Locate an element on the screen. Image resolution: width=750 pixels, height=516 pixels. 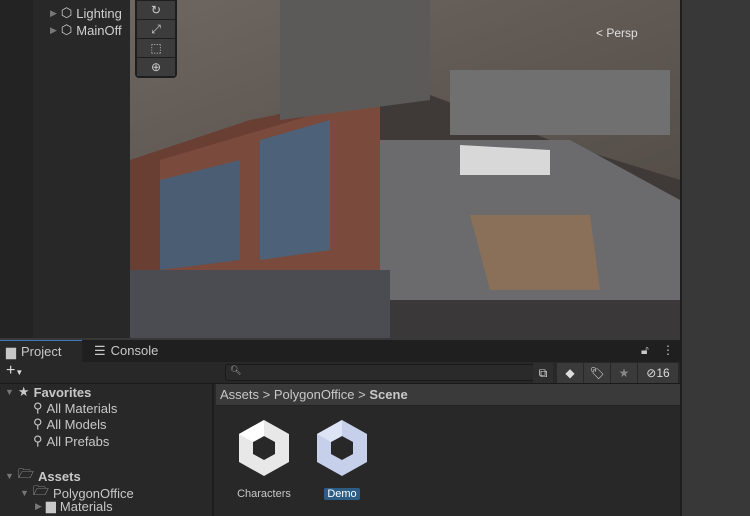
search-icon: 🔍︎ is located at coordinates (236, 370).